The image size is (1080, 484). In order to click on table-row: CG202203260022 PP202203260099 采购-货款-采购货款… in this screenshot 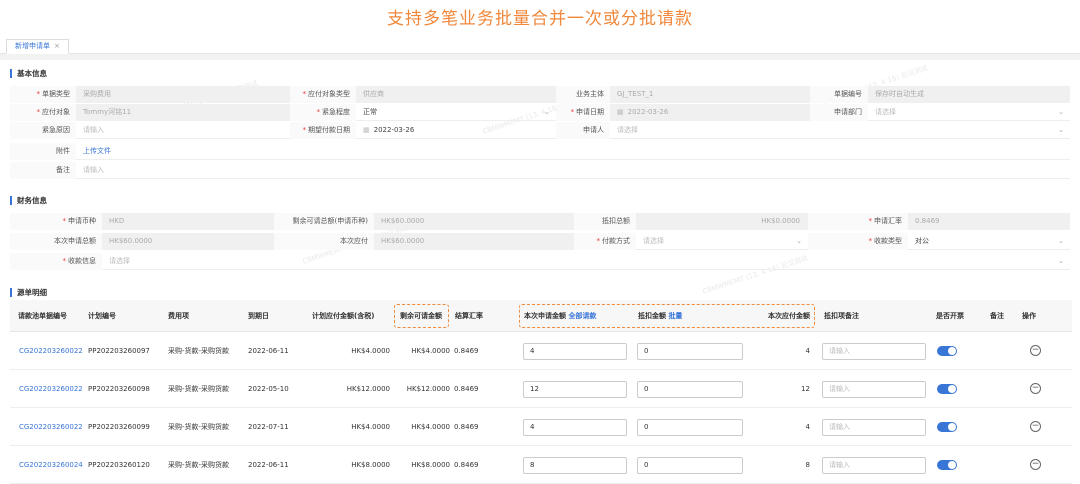, I will do `click(541, 427)`.